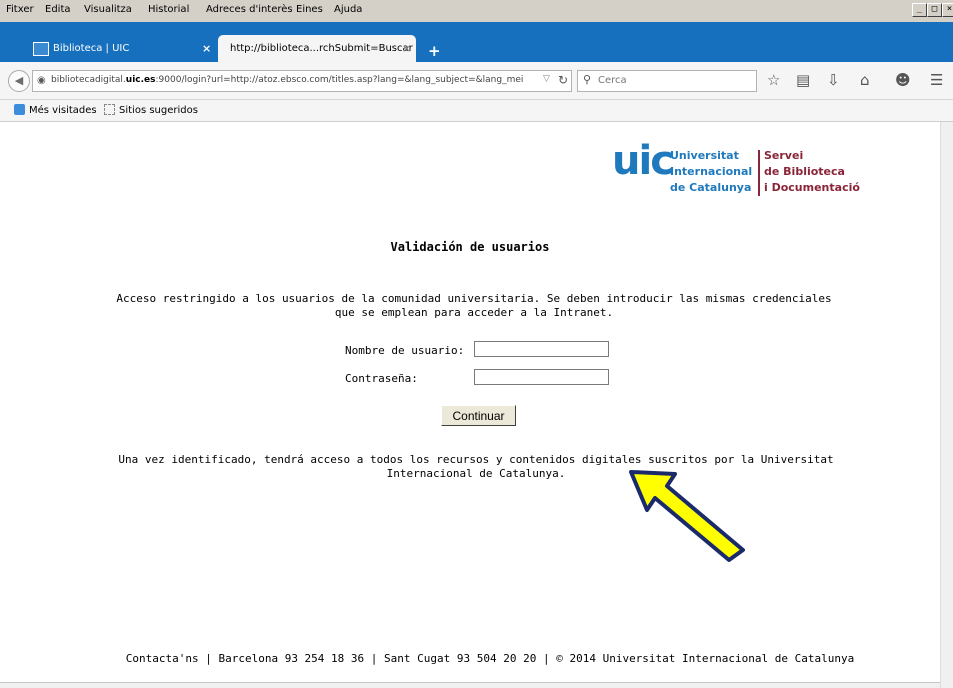 This screenshot has height=688, width=953. What do you see at coordinates (541, 377) in the screenshot?
I see `password-input` at bounding box center [541, 377].